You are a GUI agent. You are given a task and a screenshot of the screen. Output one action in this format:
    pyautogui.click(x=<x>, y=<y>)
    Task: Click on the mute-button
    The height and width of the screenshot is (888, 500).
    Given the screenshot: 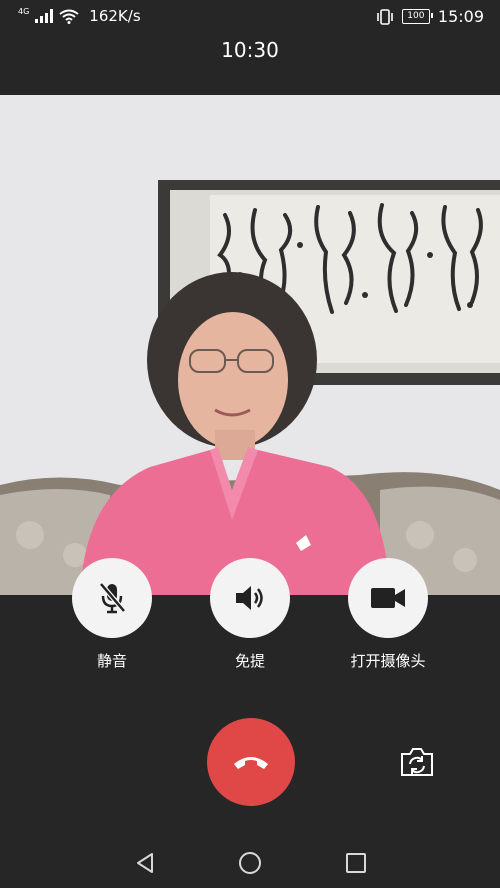 What is the action you would take?
    pyautogui.click(x=112, y=598)
    